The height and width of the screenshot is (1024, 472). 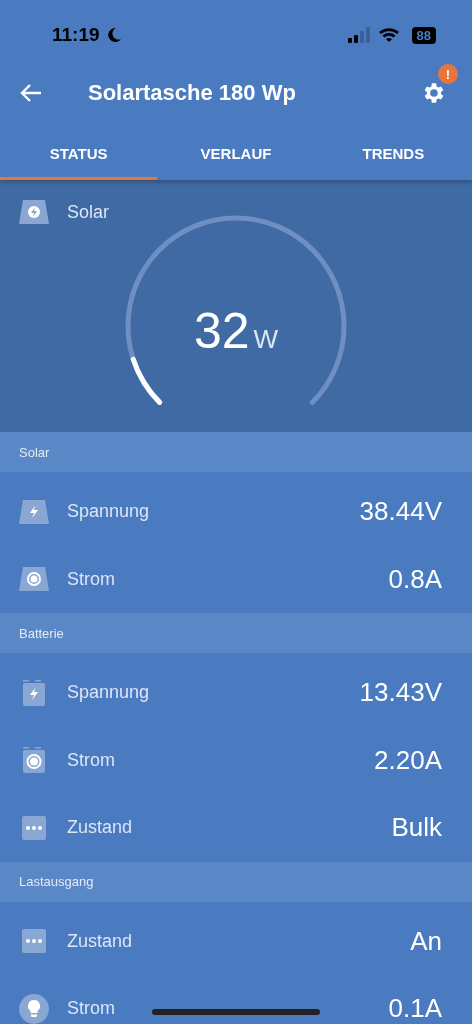 I want to click on moon-icon, so click(x=113, y=35).